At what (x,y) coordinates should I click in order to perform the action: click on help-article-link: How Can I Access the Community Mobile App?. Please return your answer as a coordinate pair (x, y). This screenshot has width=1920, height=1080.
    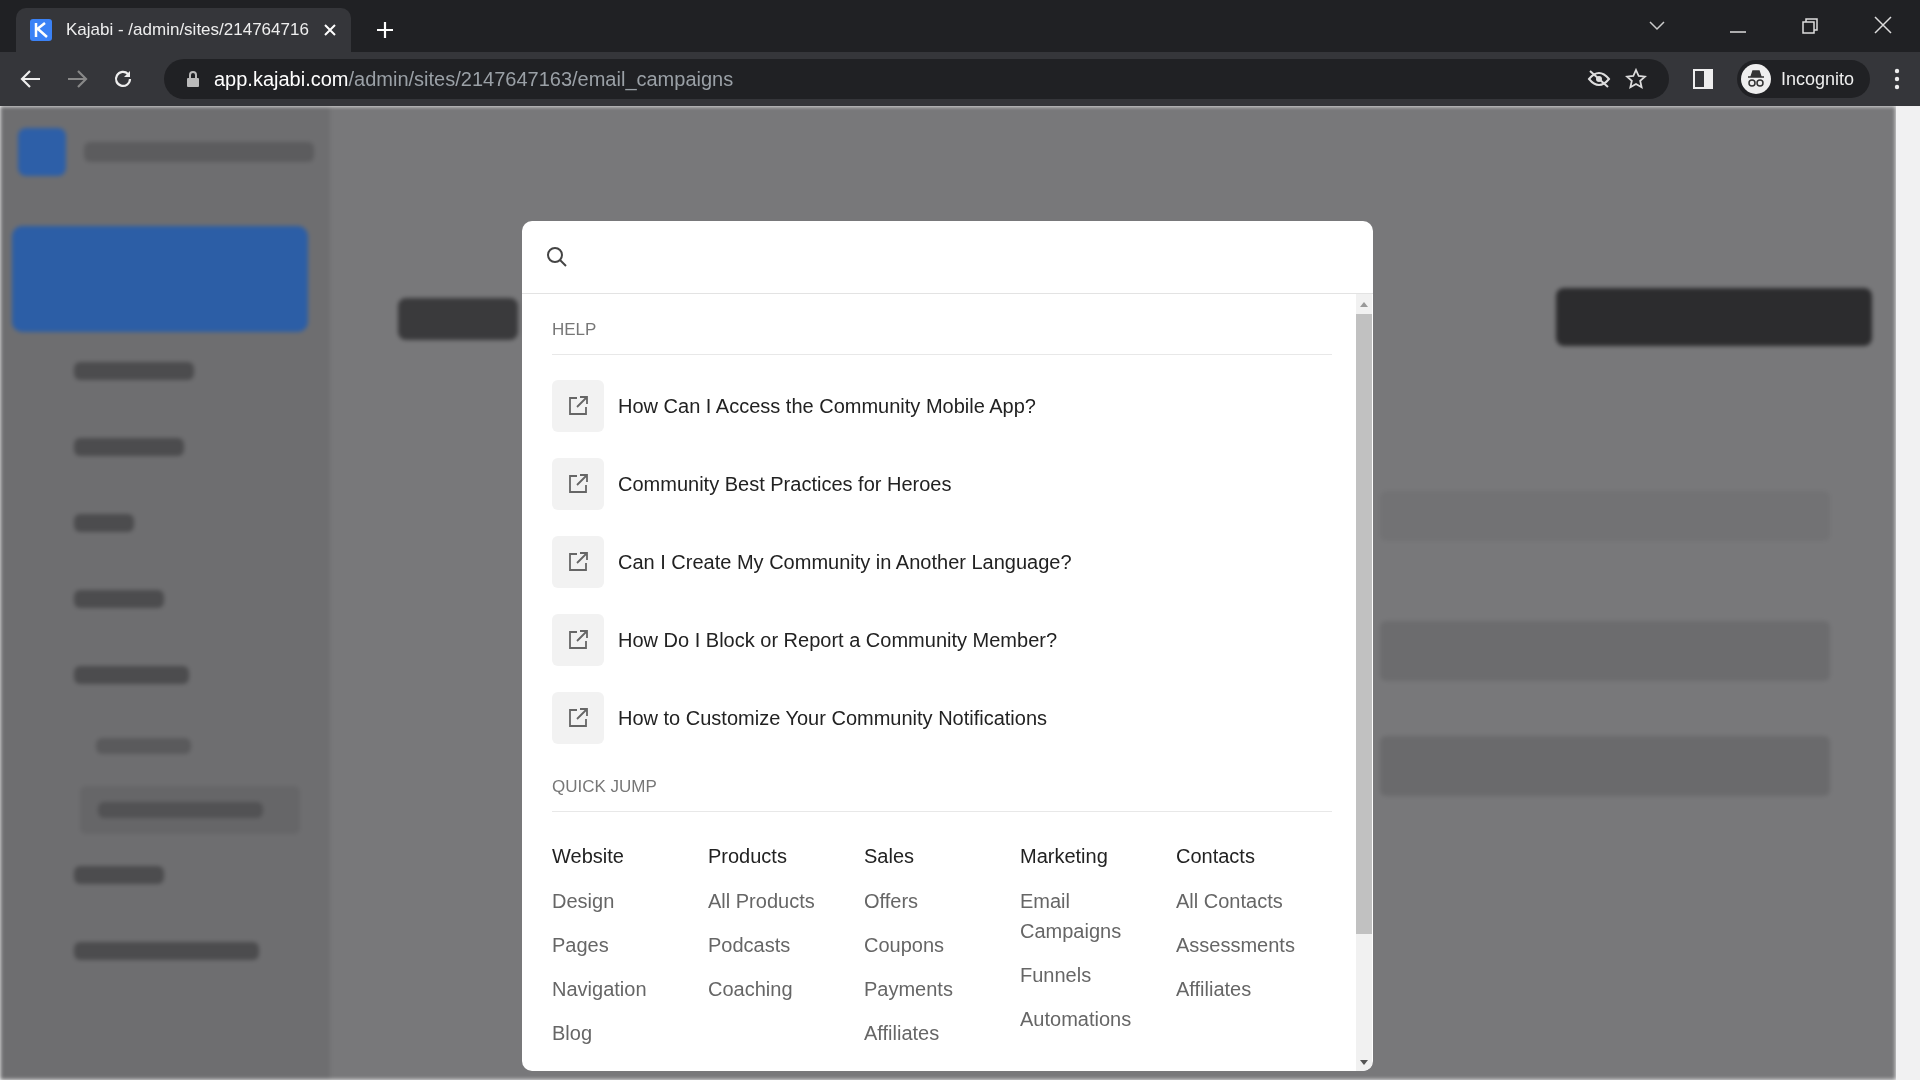
    Looking at the image, I should click on (942, 406).